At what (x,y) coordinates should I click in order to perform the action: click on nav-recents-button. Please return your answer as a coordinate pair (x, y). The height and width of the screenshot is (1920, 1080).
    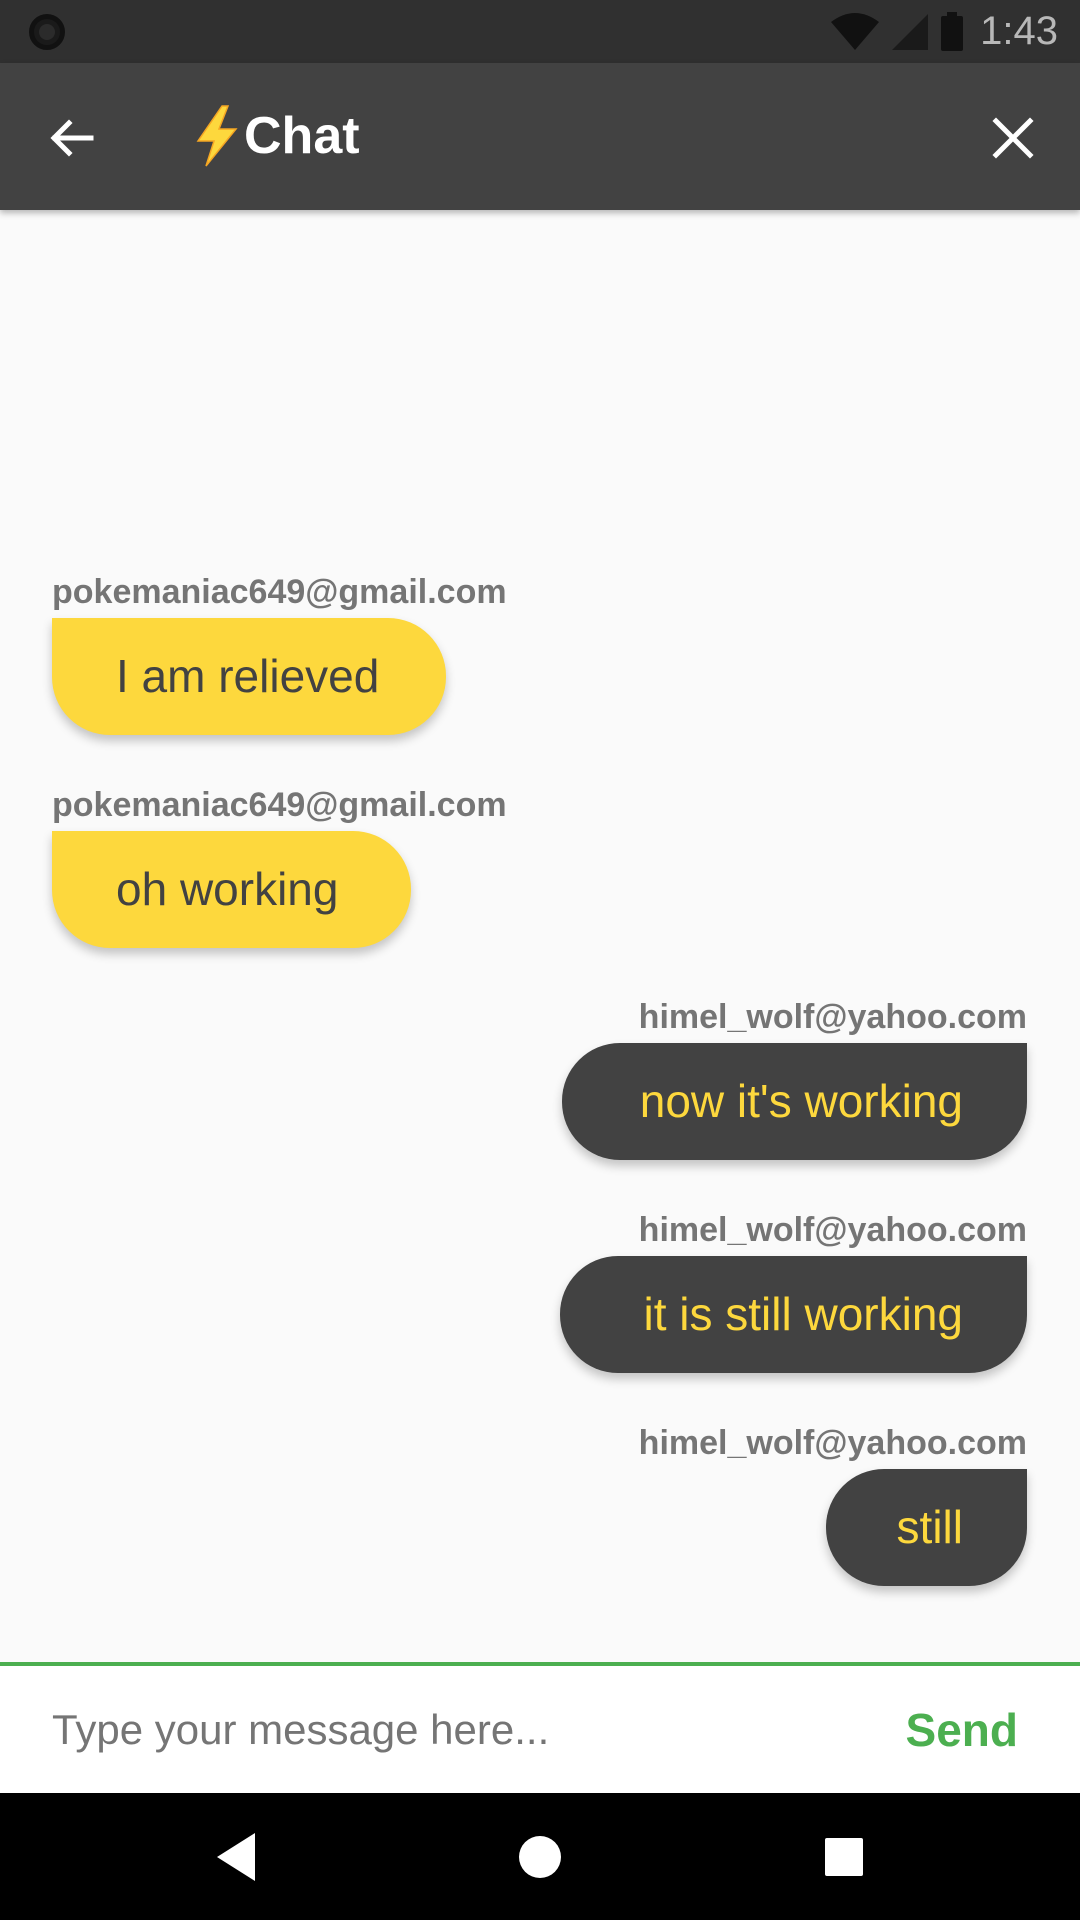
    Looking at the image, I should click on (844, 1857).